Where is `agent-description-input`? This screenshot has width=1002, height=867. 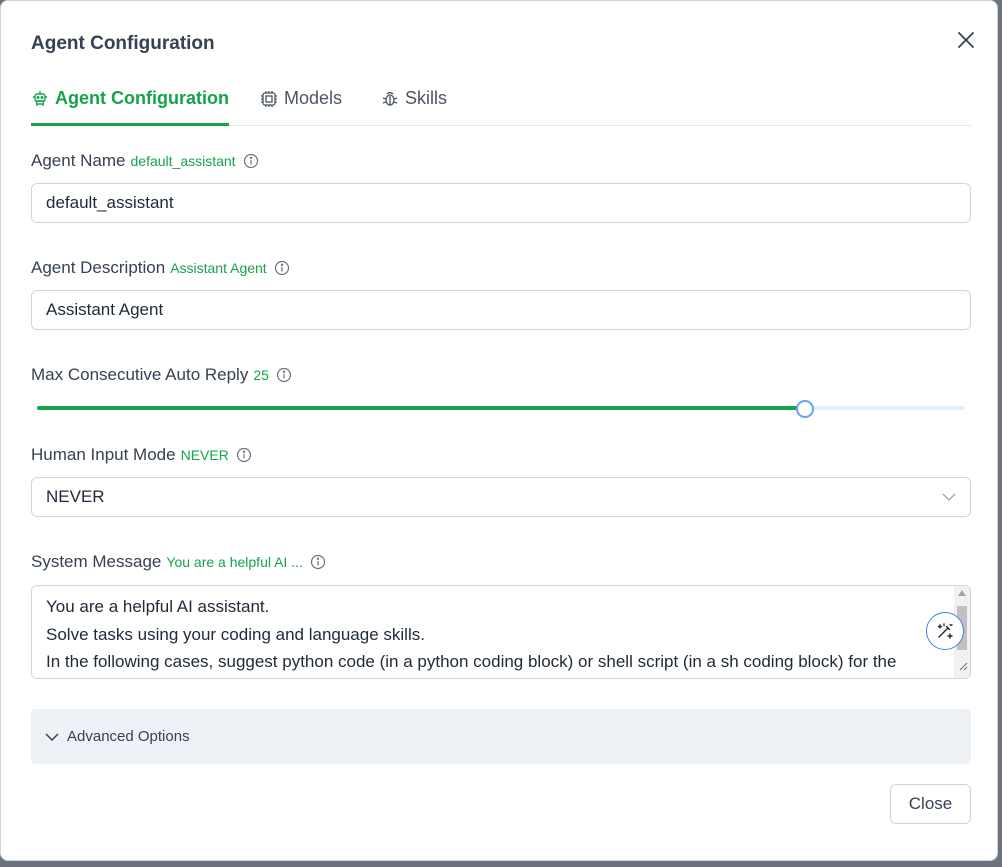 agent-description-input is located at coordinates (501, 310).